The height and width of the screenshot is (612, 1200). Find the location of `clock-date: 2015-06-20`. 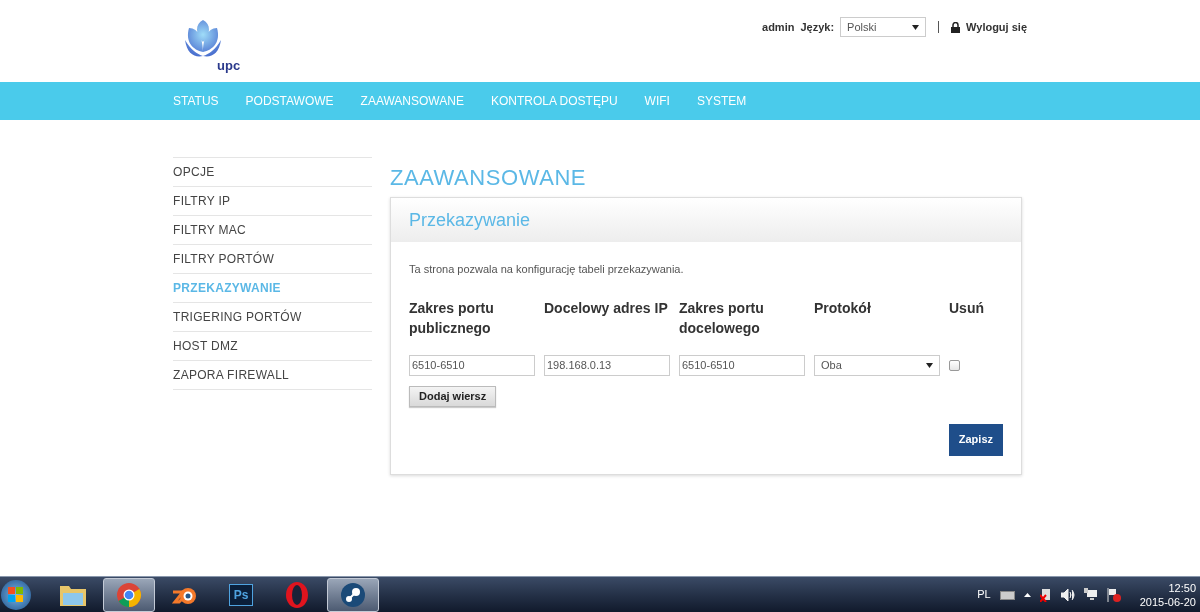

clock-date: 2015-06-20 is located at coordinates (1167, 601).